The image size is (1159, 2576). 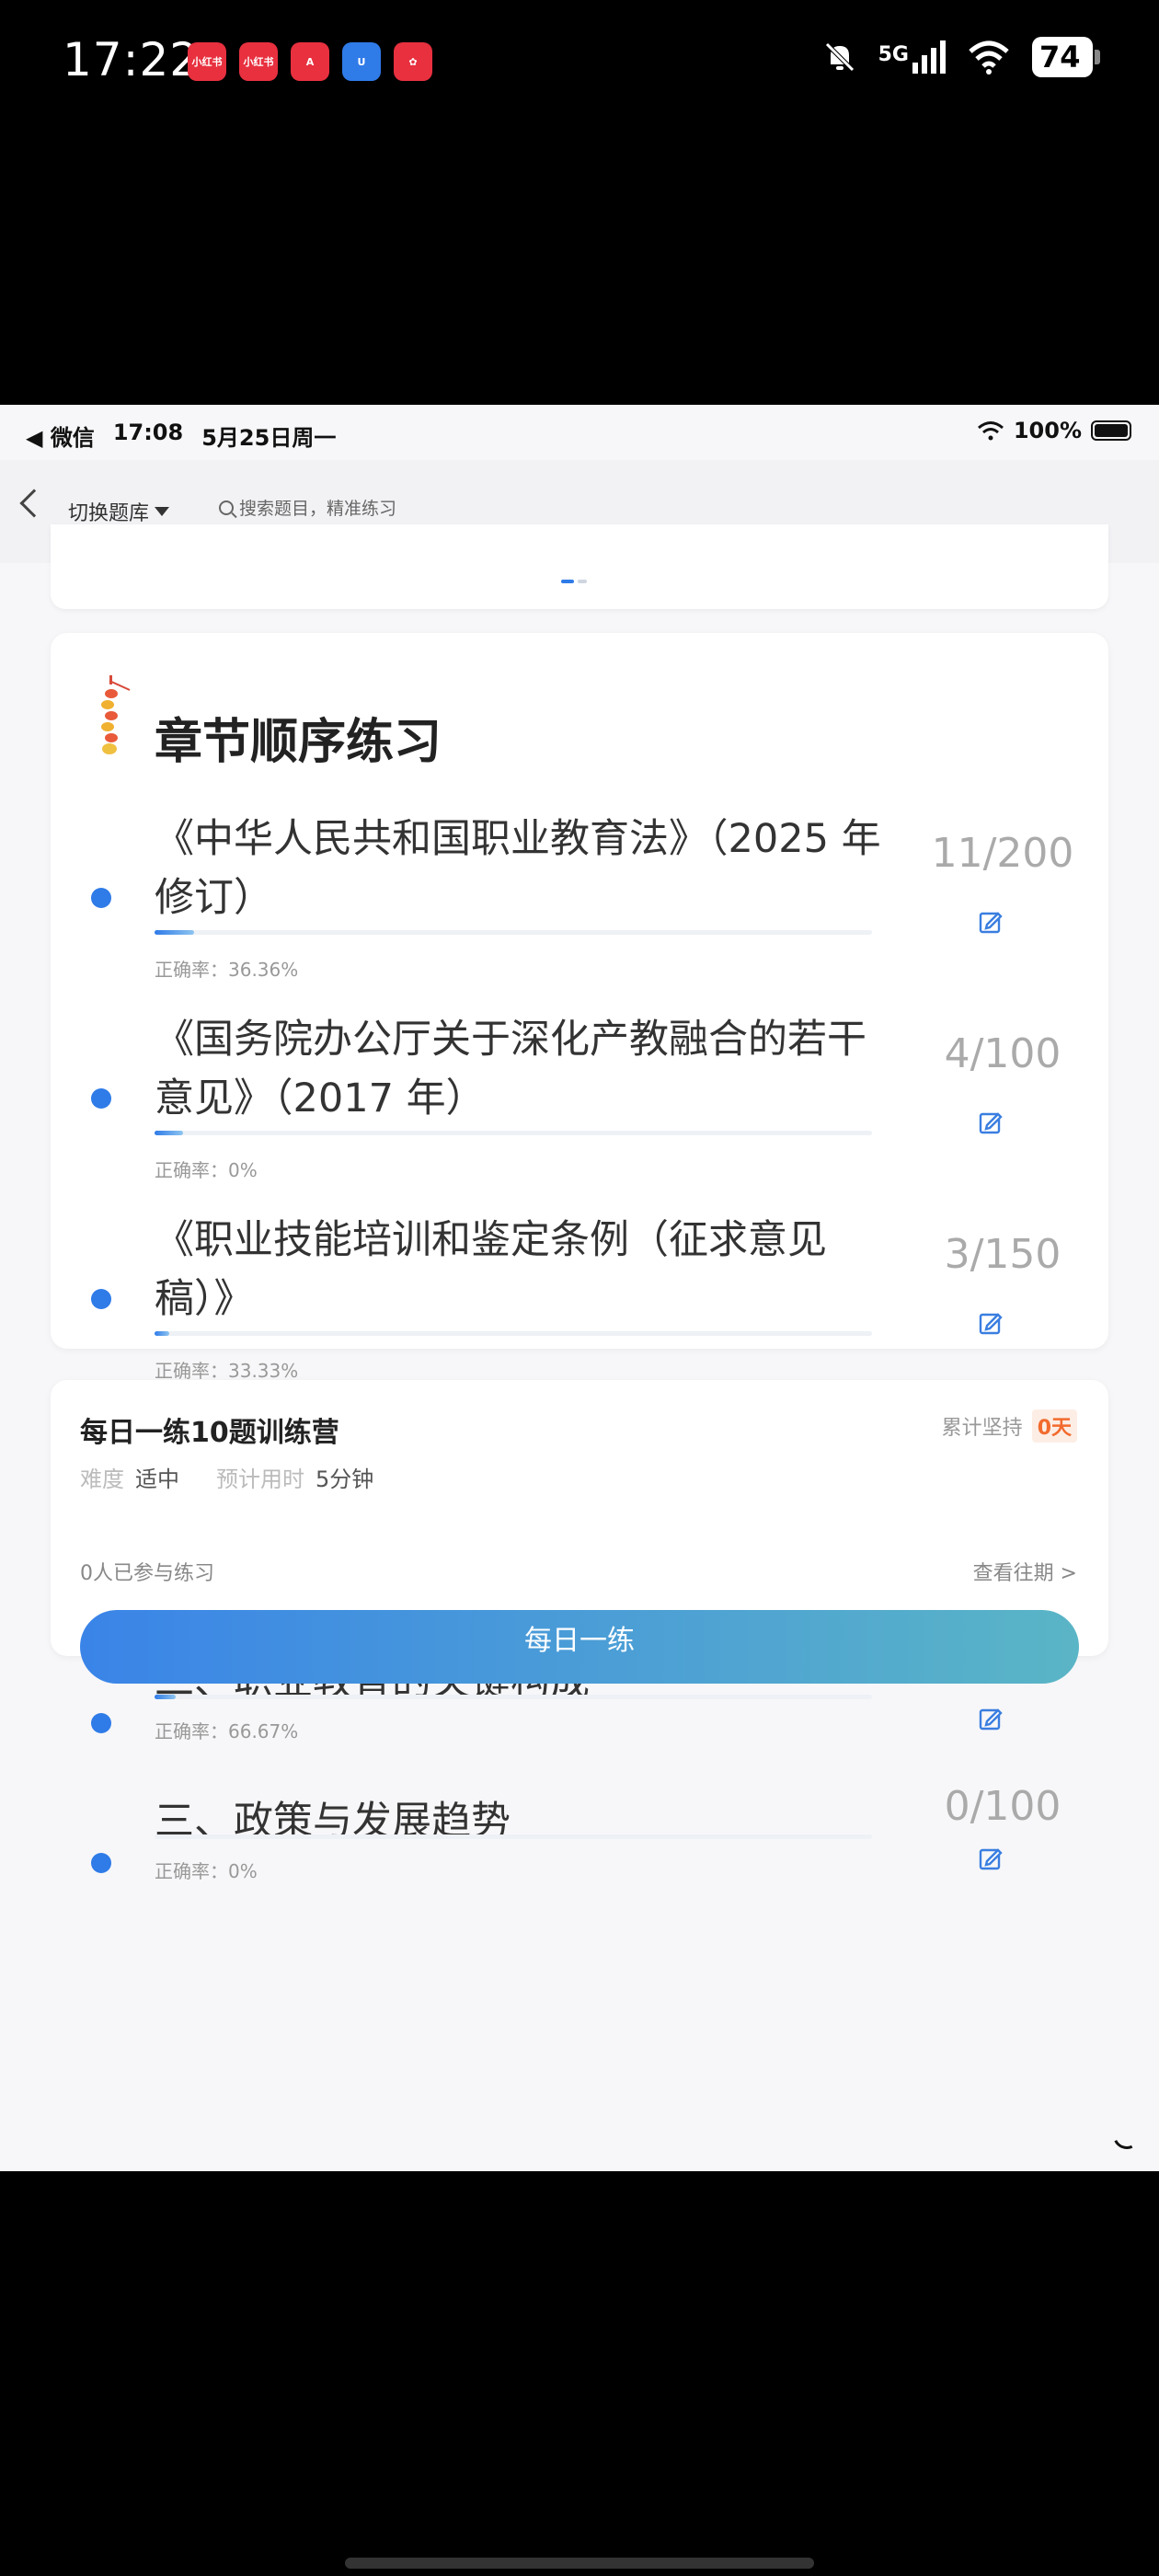 What do you see at coordinates (893, 54) in the screenshot?
I see `network-type: 5G` at bounding box center [893, 54].